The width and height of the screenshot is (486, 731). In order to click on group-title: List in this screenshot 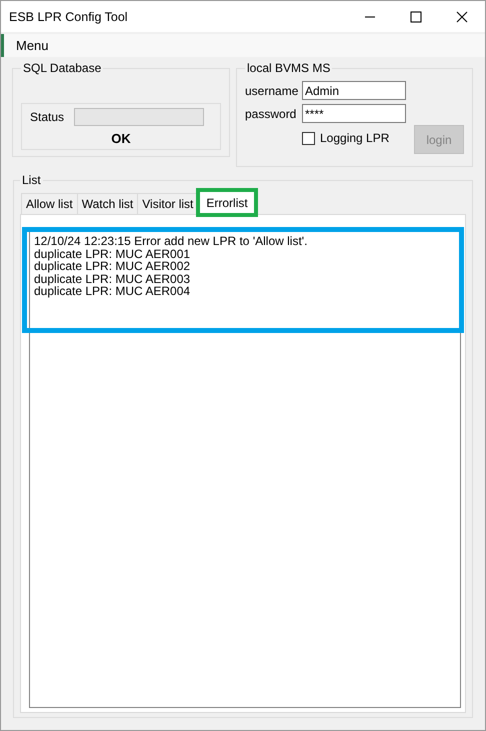, I will do `click(31, 180)`.